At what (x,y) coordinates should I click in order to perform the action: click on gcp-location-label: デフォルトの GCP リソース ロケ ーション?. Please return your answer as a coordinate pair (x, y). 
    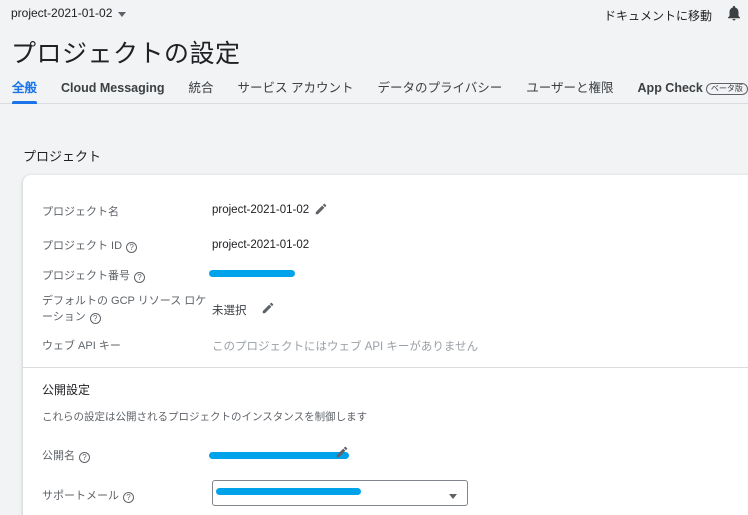
    Looking at the image, I should click on (124, 309).